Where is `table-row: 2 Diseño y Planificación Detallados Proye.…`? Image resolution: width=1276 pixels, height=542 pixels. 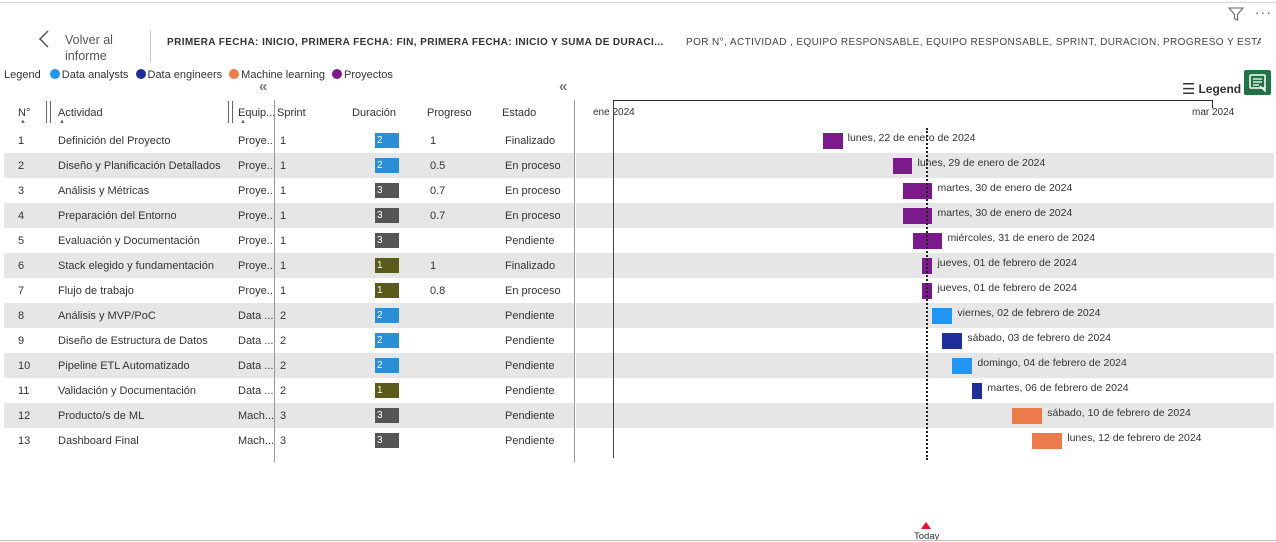 table-row: 2 Diseño y Planificación Detallados Proye.… is located at coordinates (289, 165).